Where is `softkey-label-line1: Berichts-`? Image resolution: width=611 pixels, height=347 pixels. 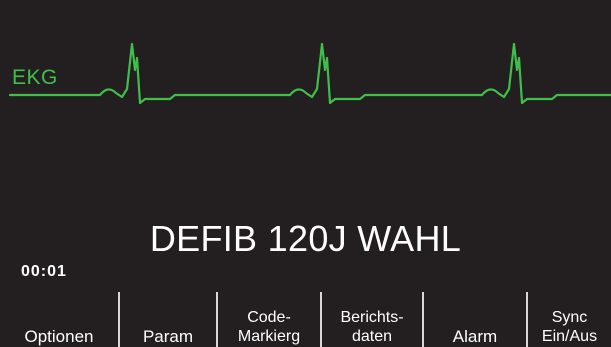 softkey-label-line1: Berichts- is located at coordinates (372, 317).